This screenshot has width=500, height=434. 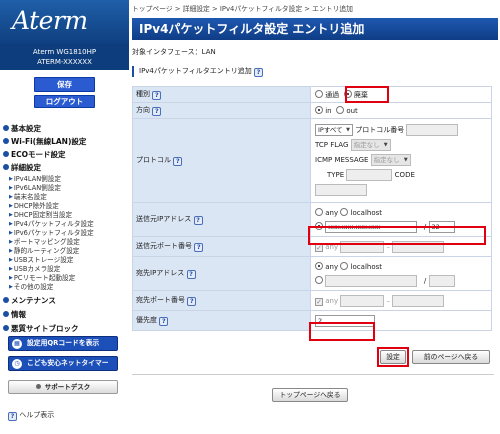 What do you see at coordinates (41, 328) in the screenshot?
I see `menu-malicious-site-block: 悪質サイトブロック` at bounding box center [41, 328].